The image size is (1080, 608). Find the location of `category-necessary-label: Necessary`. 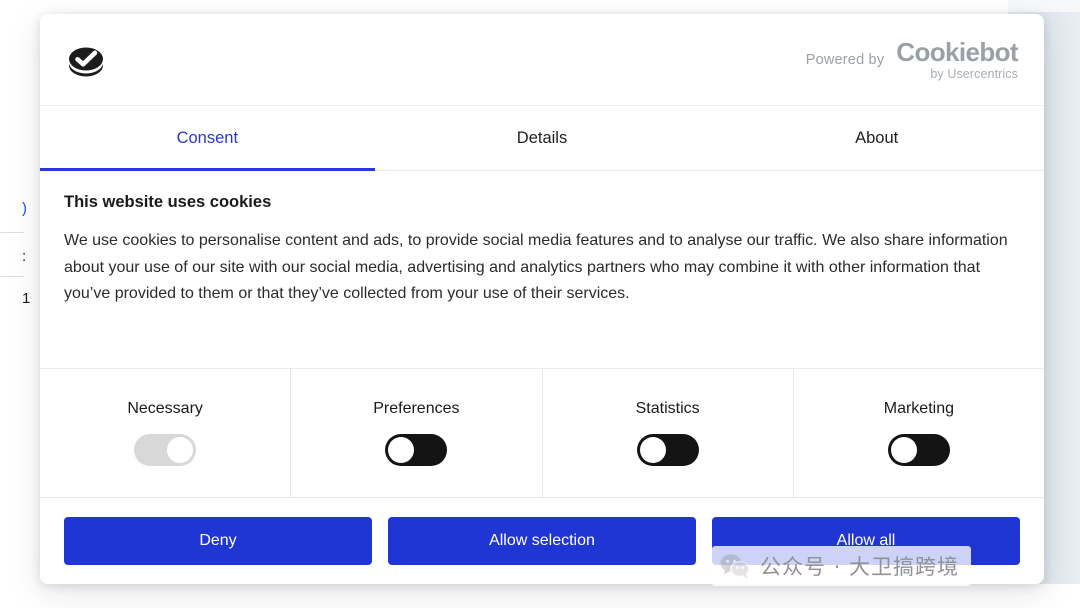

category-necessary-label: Necessary is located at coordinates (165, 408).